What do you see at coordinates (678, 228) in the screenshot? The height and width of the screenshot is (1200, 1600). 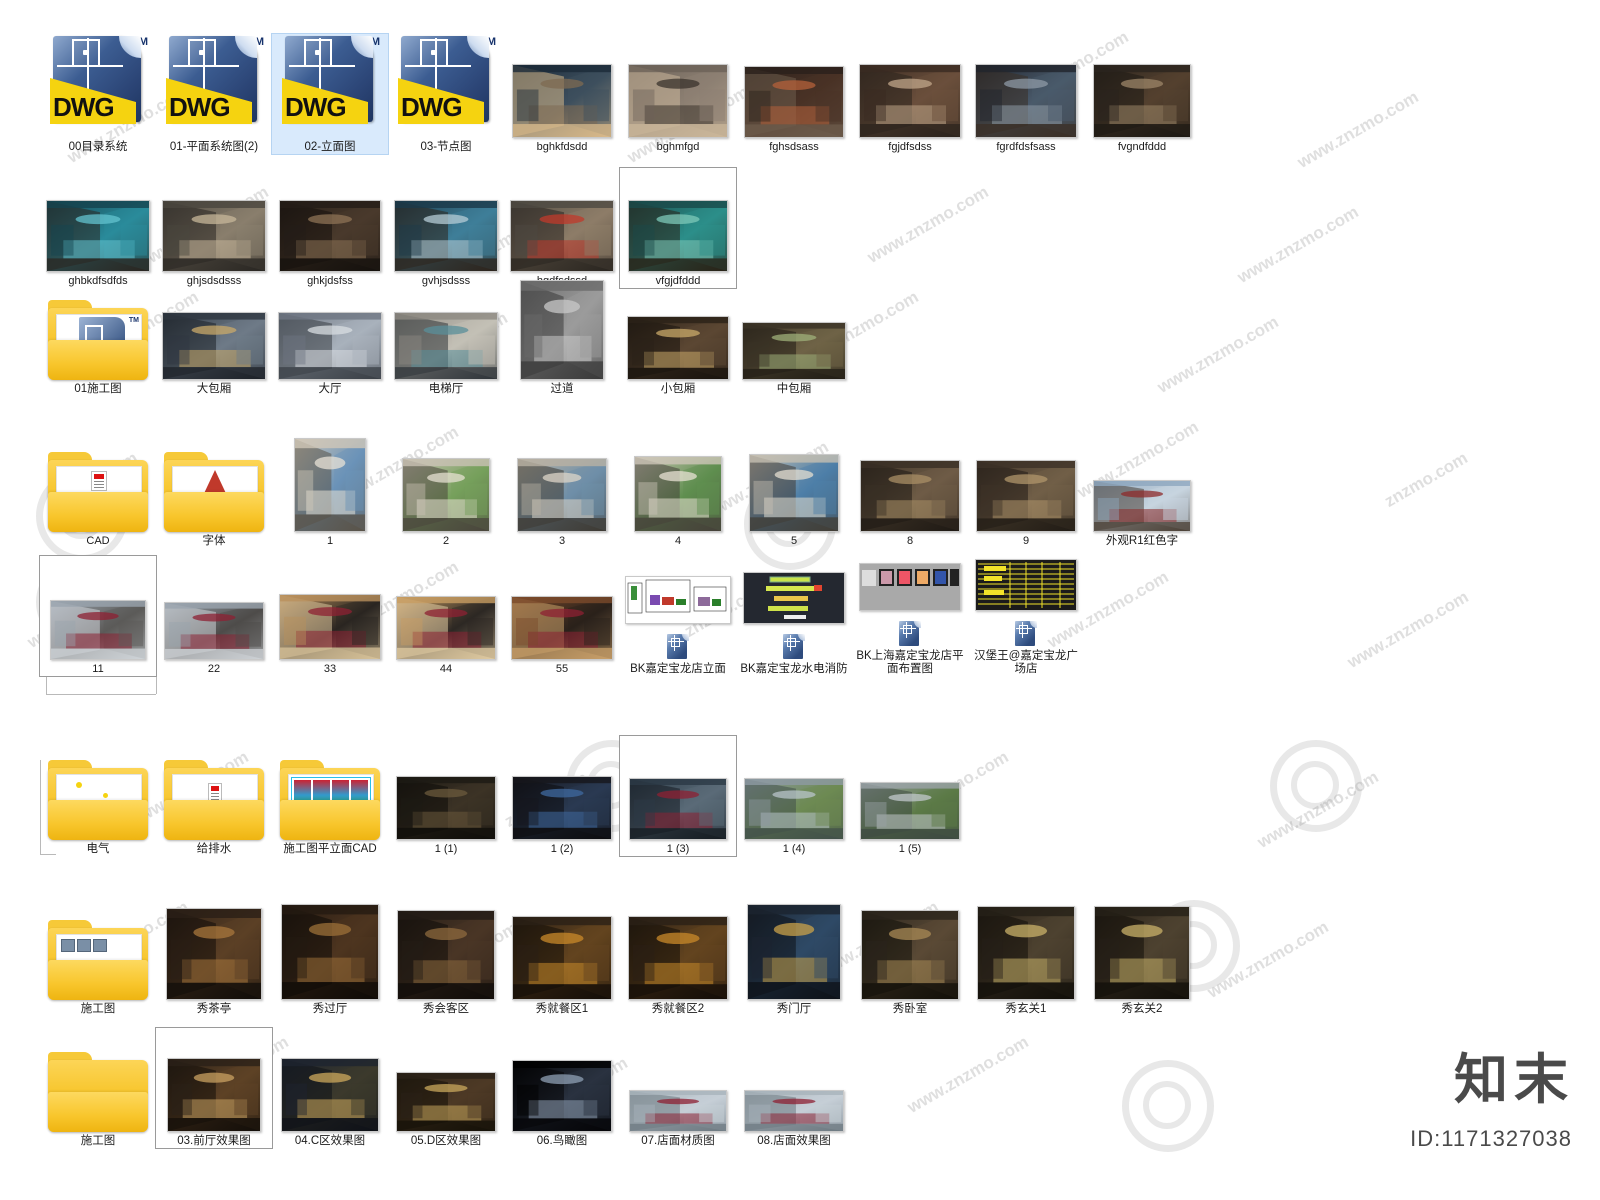 I see `image-item: vfgjdfddd` at bounding box center [678, 228].